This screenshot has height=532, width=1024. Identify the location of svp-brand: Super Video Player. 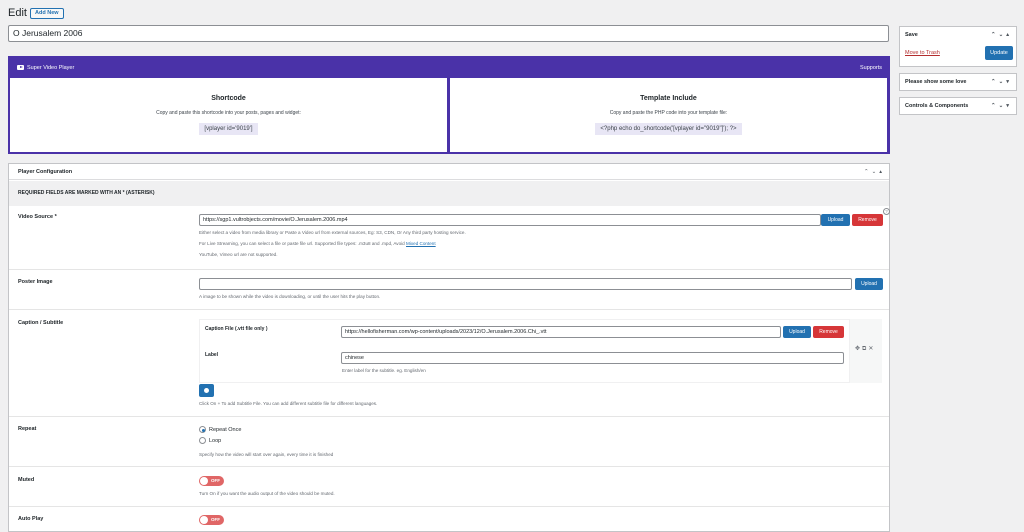
(51, 68).